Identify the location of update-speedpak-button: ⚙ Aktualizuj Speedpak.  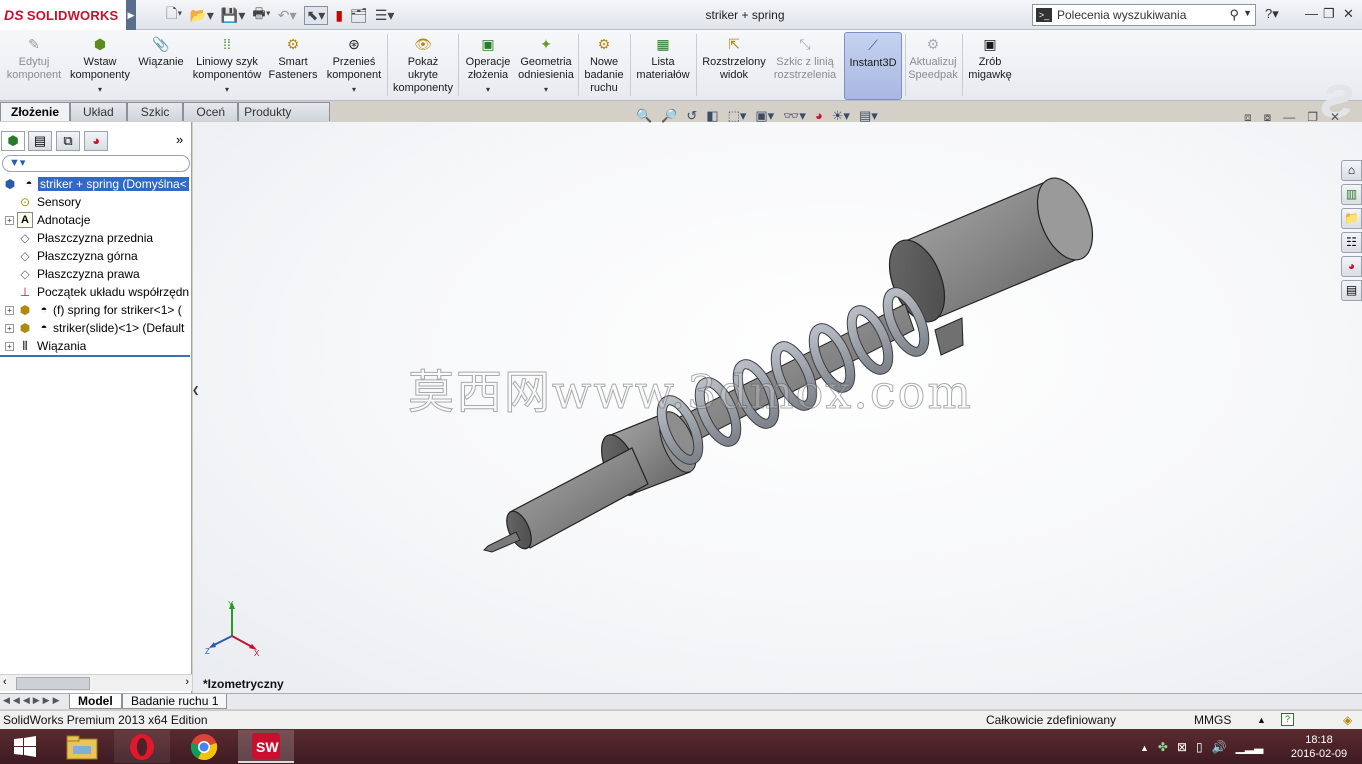
(933, 66).